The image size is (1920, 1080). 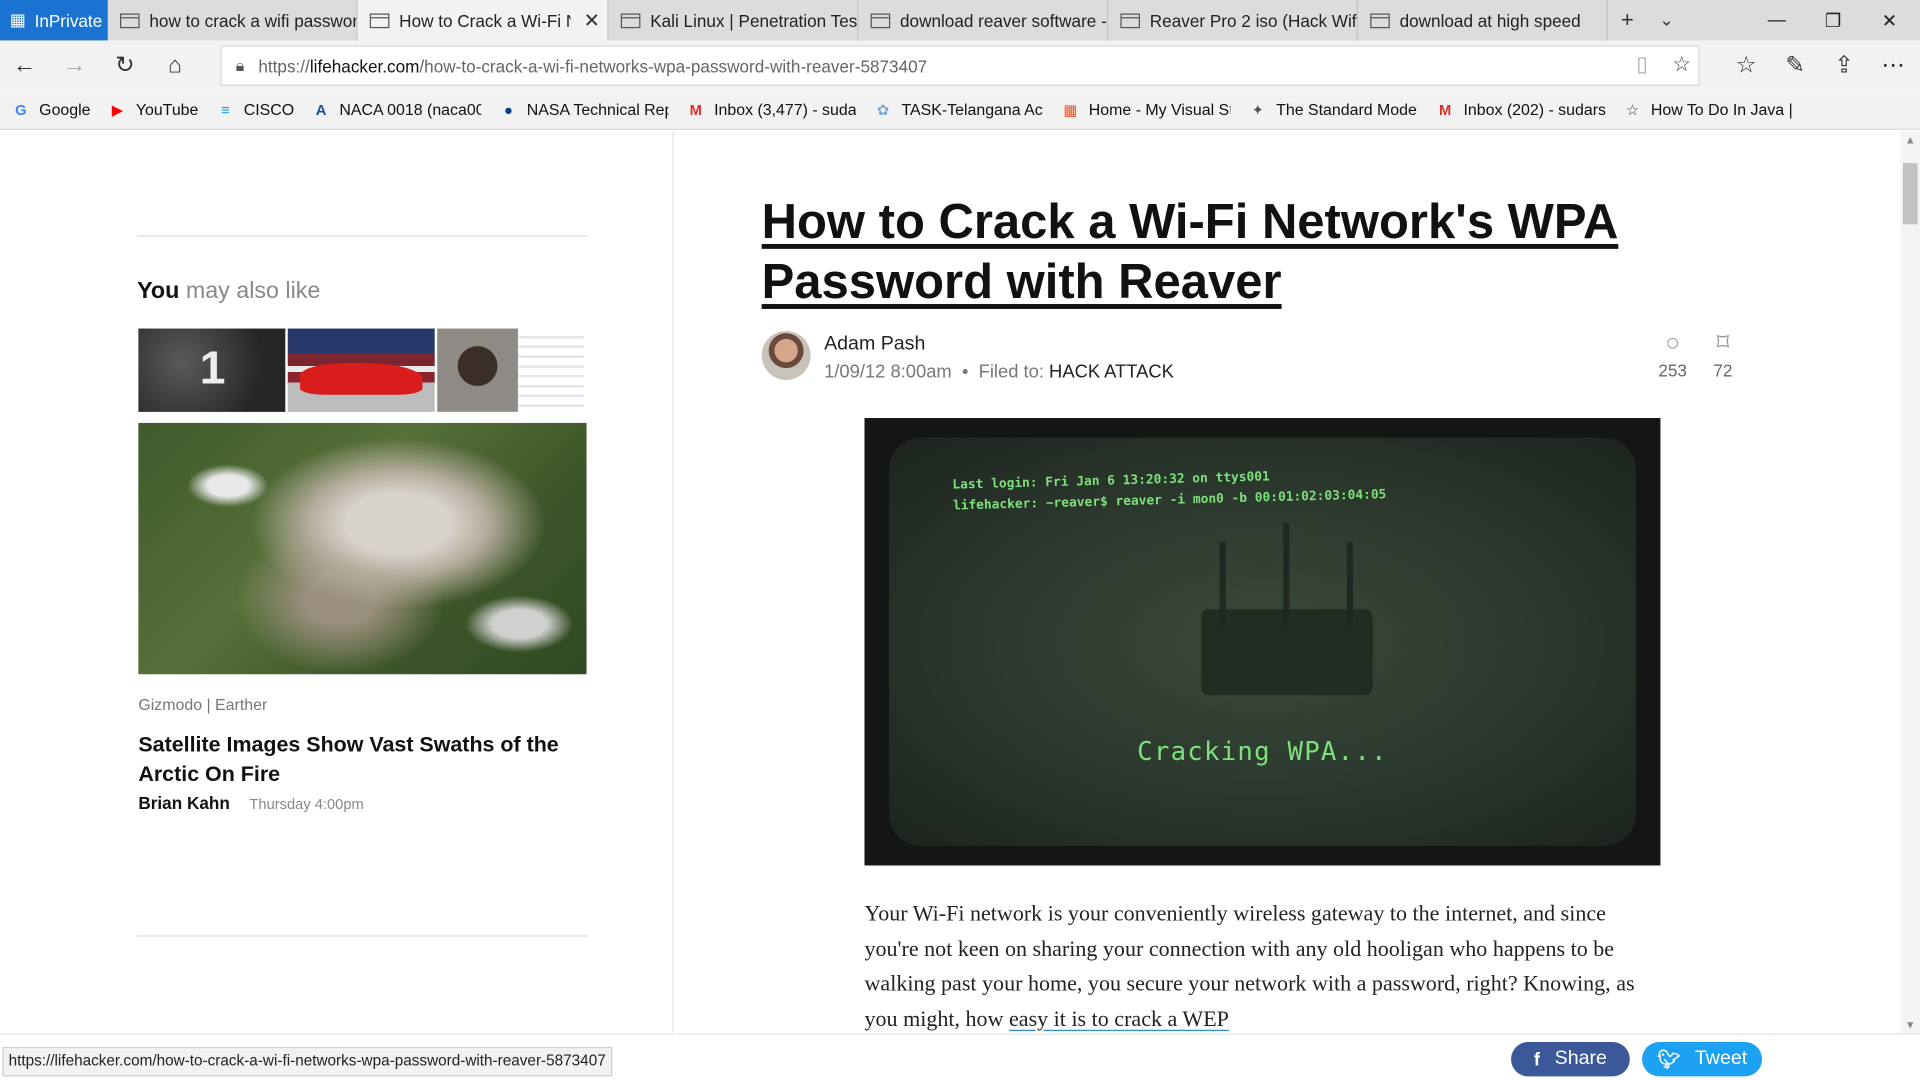 I want to click on favorite-item: ● NASA Technical Repo, so click(x=584, y=110).